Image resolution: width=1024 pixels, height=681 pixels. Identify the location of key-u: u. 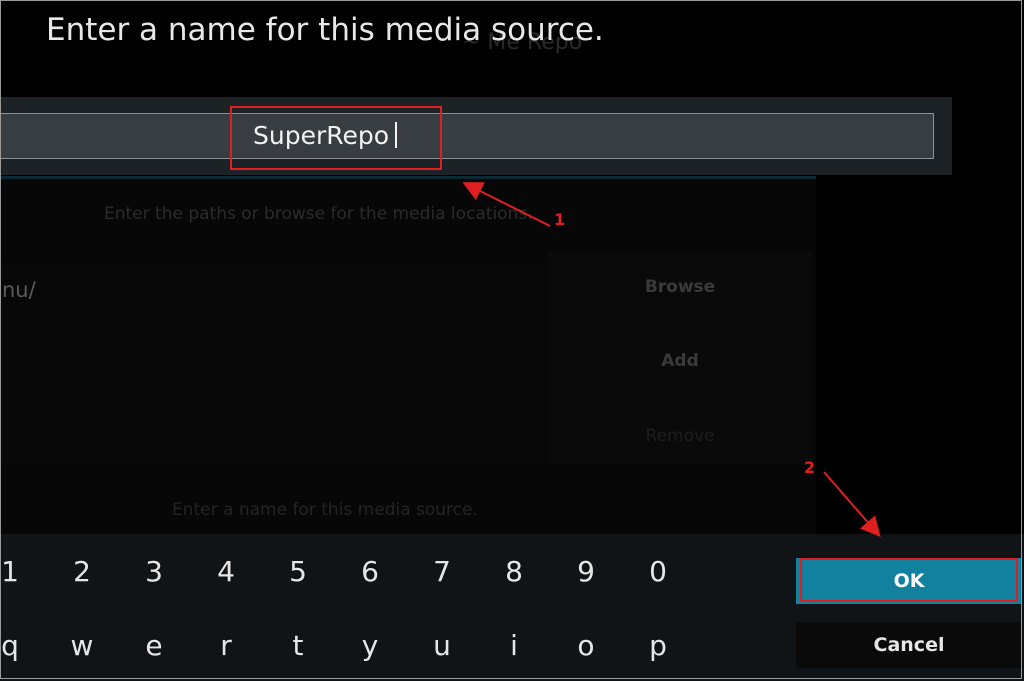
(442, 646).